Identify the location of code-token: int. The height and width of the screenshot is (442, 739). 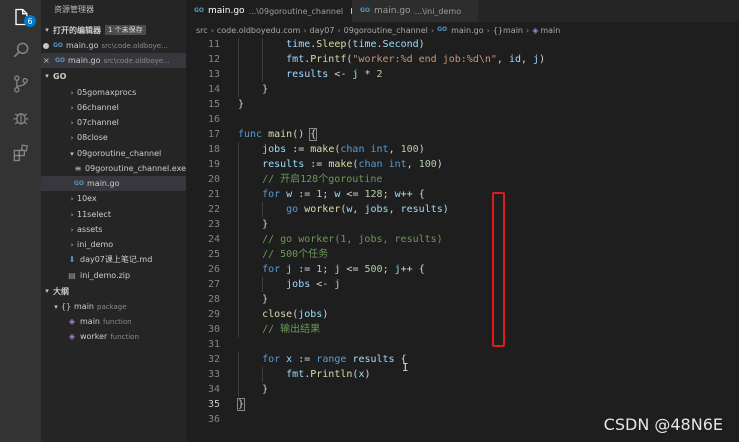
(397, 164).